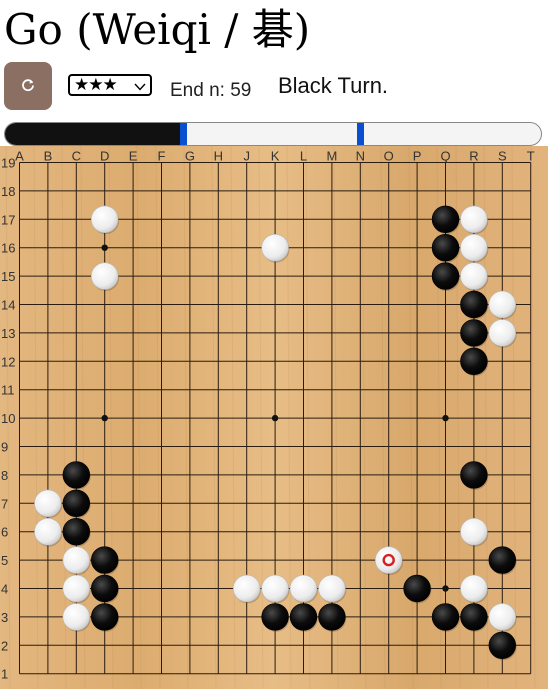 The image size is (548, 689). What do you see at coordinates (246, 156) in the screenshot?
I see `column-label: J` at bounding box center [246, 156].